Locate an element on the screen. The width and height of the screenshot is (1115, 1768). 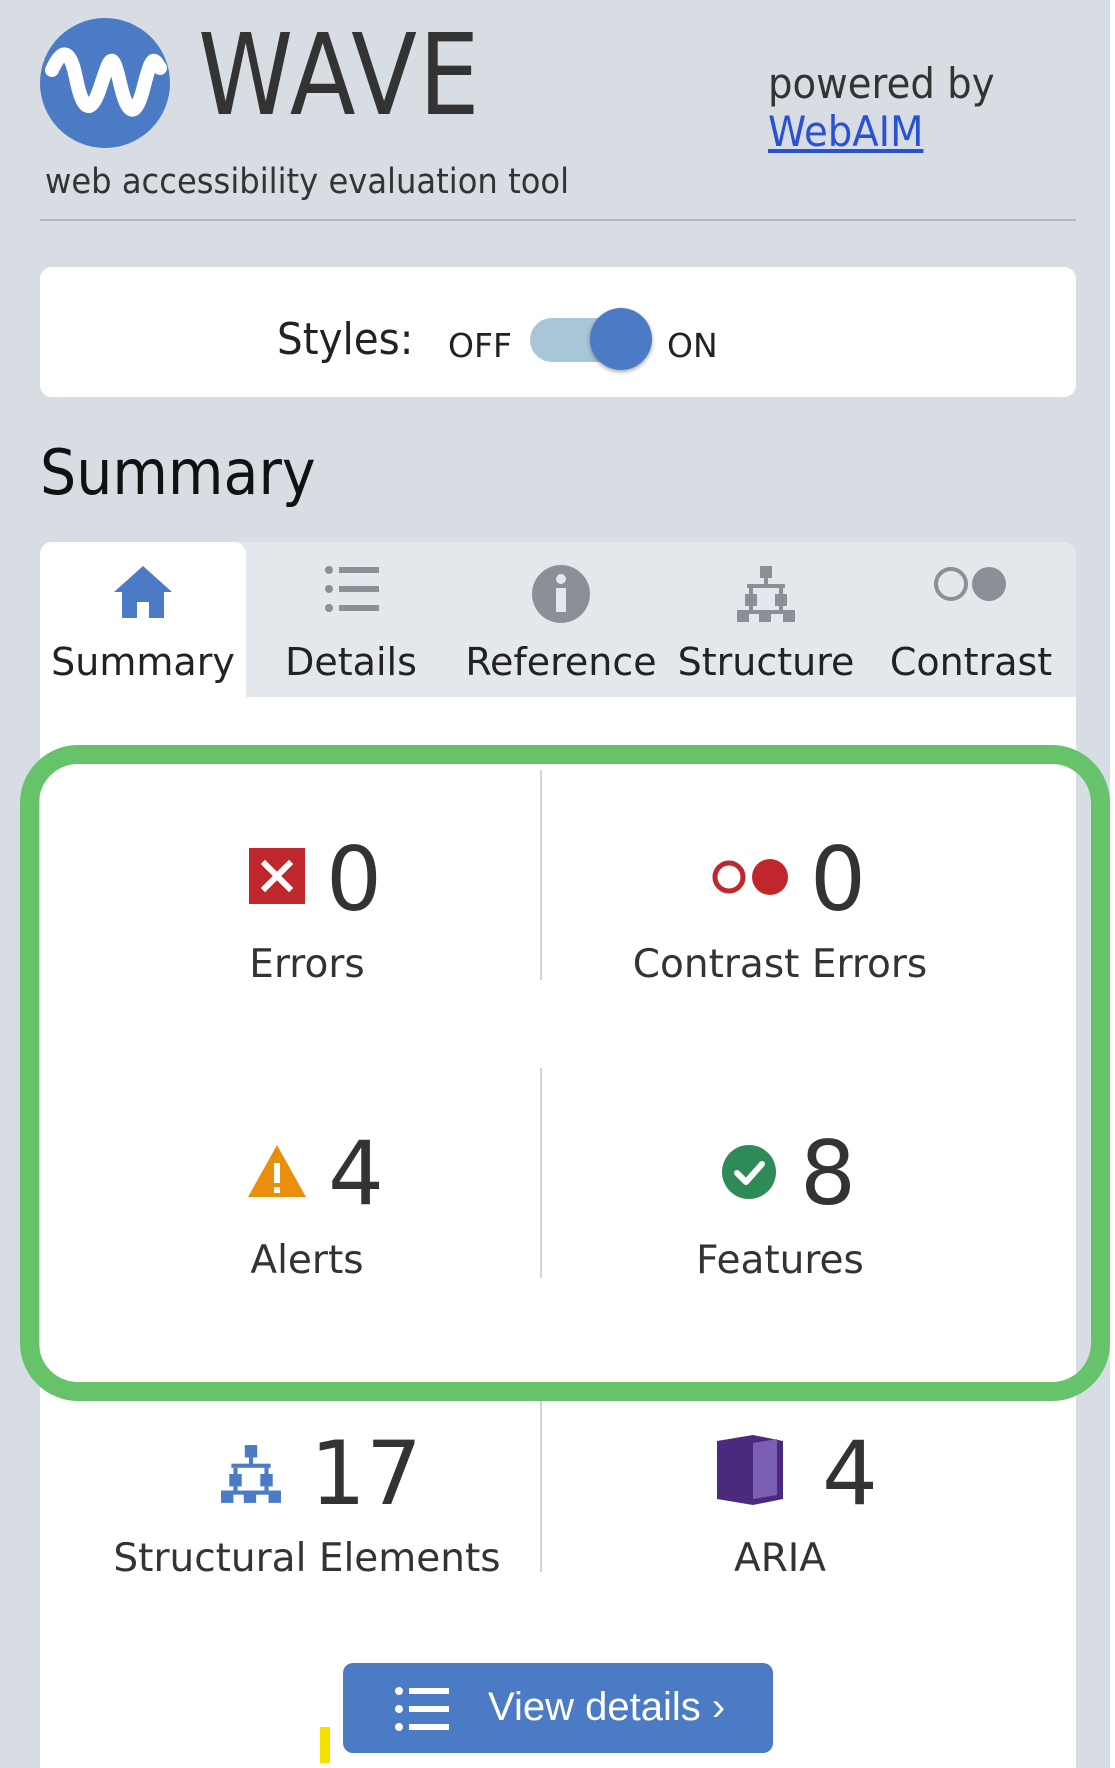
aria-cube-icon is located at coordinates (749, 1471).